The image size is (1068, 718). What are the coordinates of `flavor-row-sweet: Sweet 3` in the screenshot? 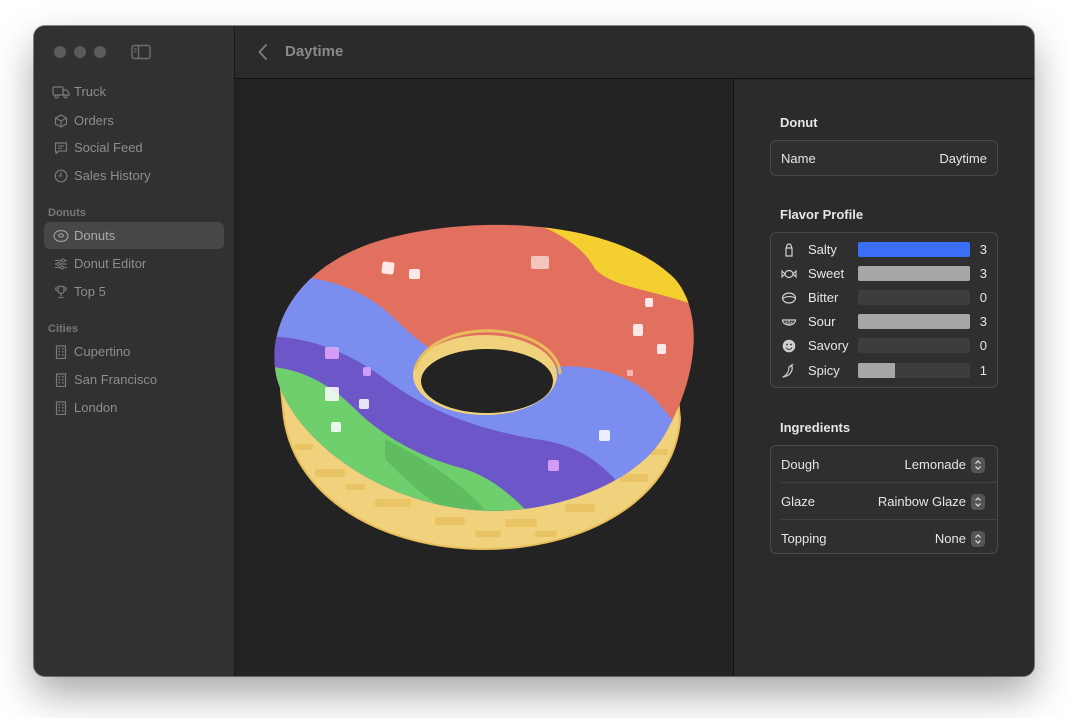 It's located at (884, 274).